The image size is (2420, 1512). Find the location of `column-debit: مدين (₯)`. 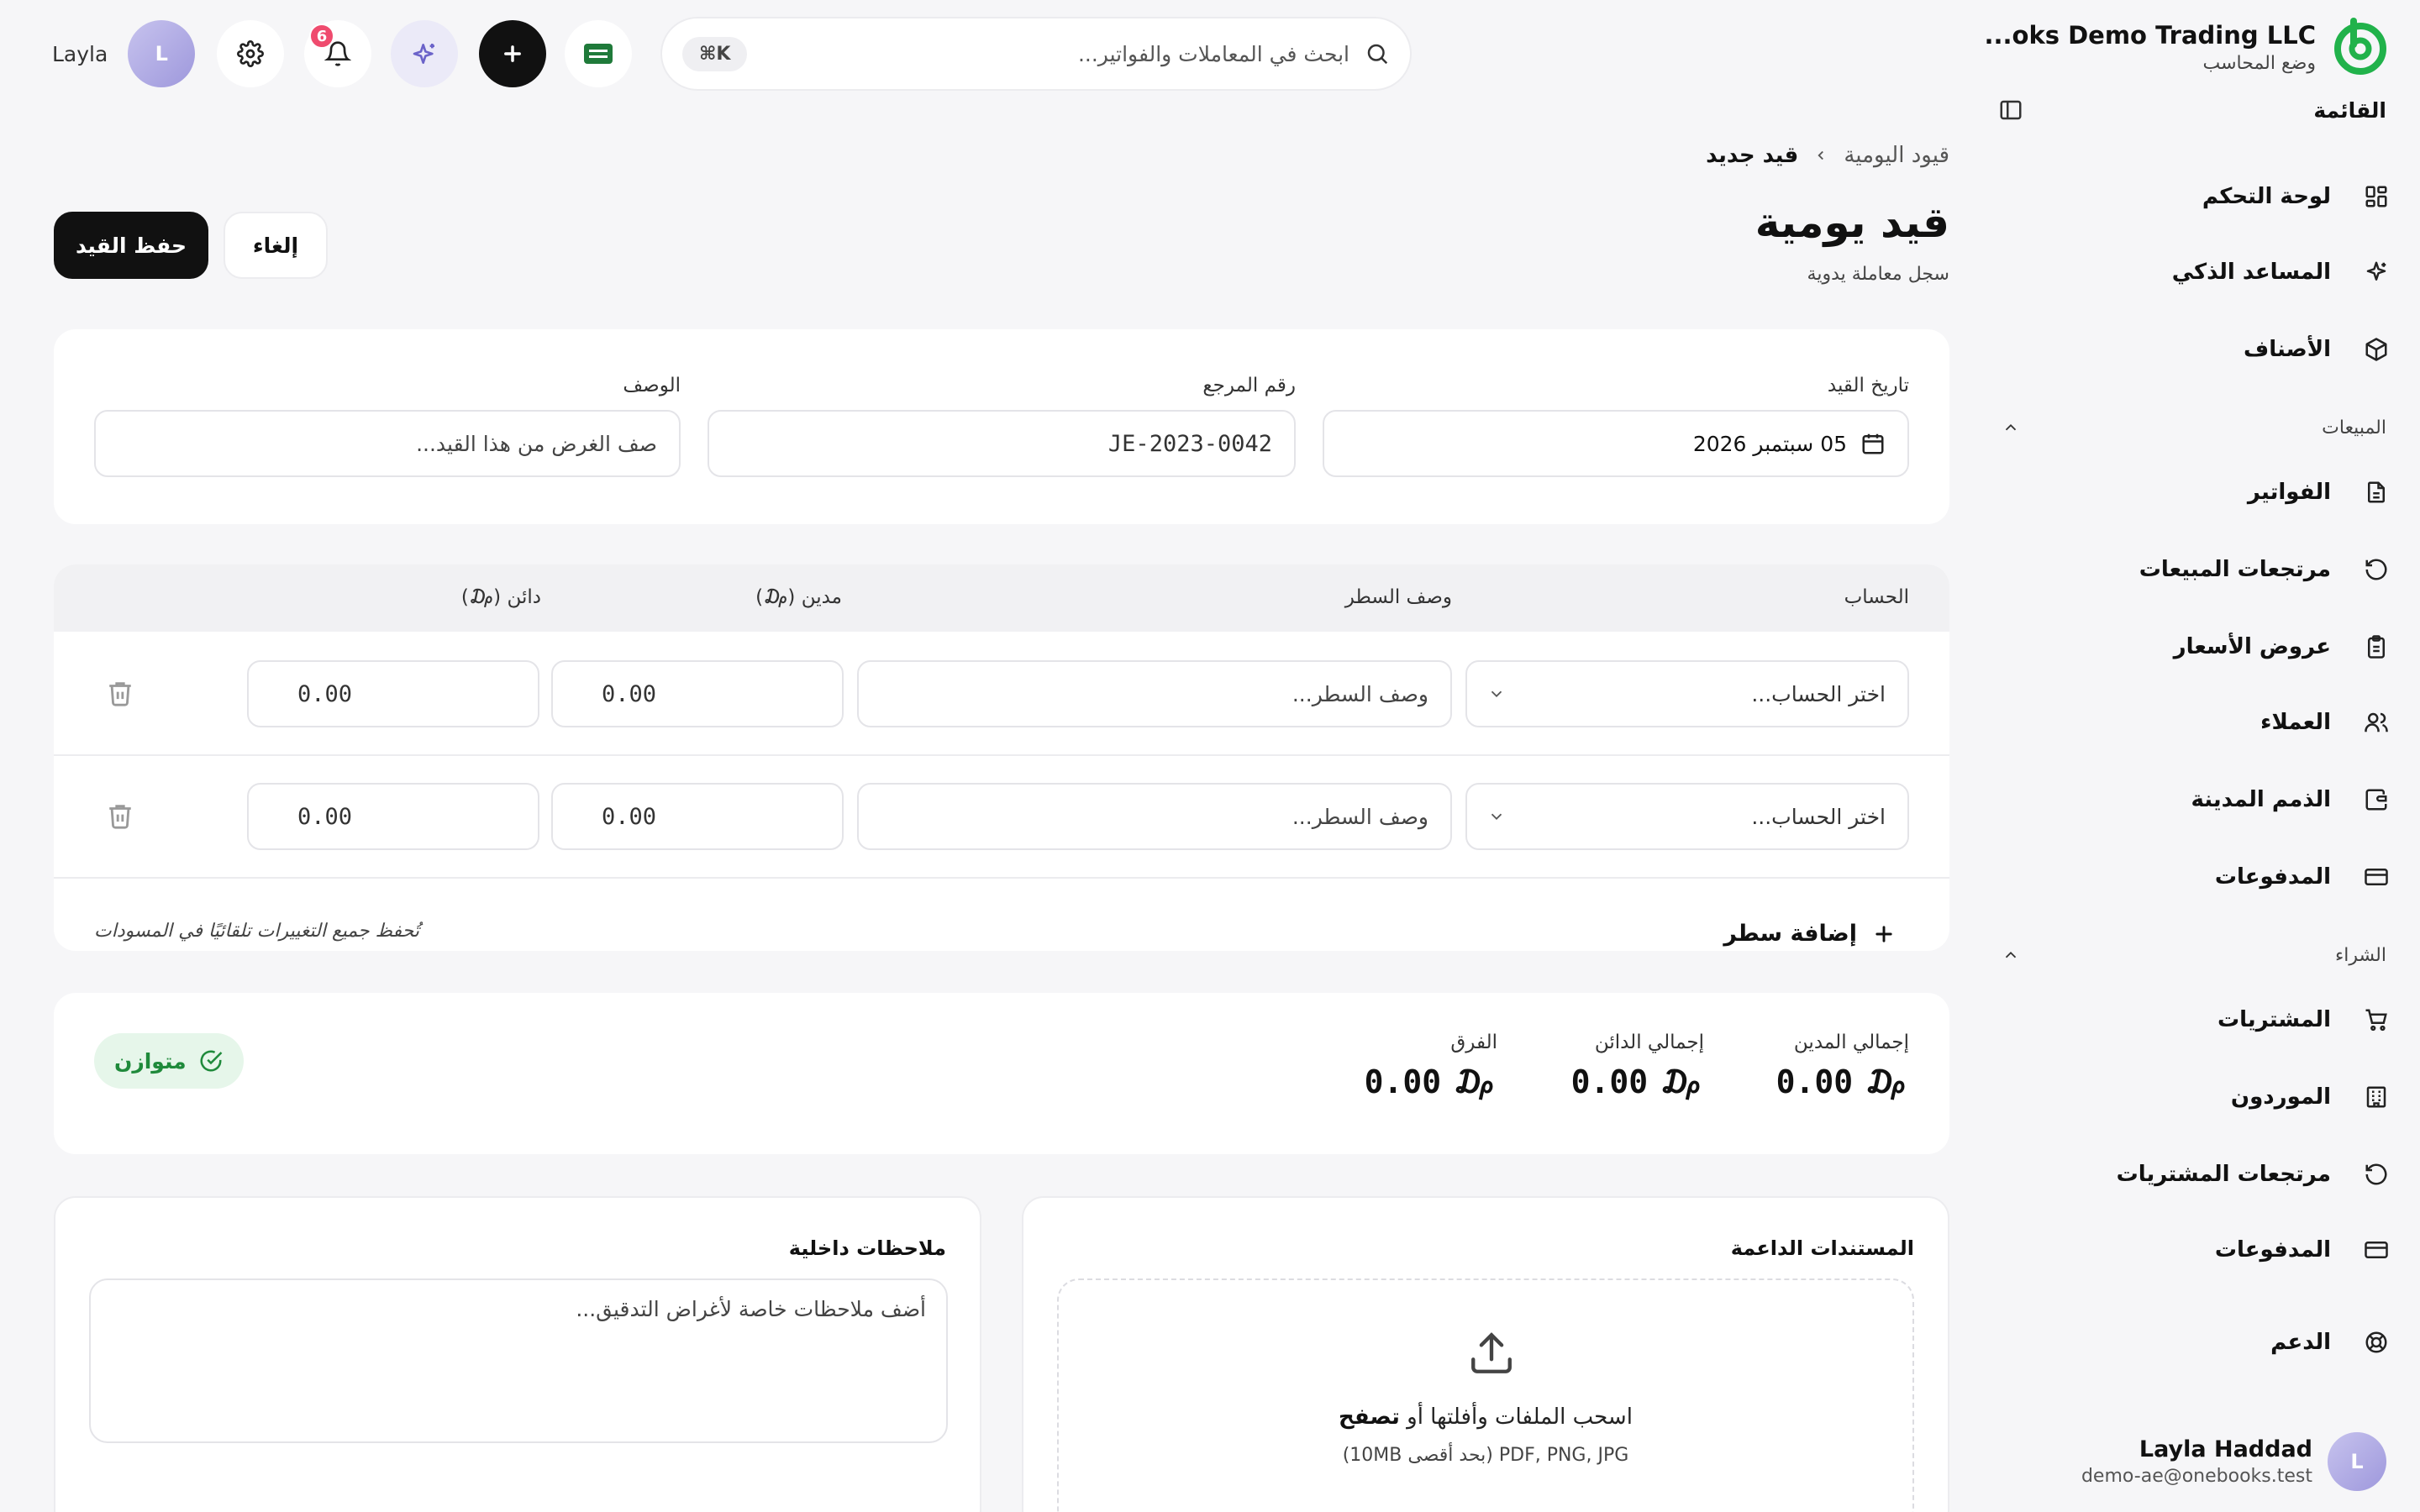

column-debit: مدين (₯) is located at coordinates (798, 597).